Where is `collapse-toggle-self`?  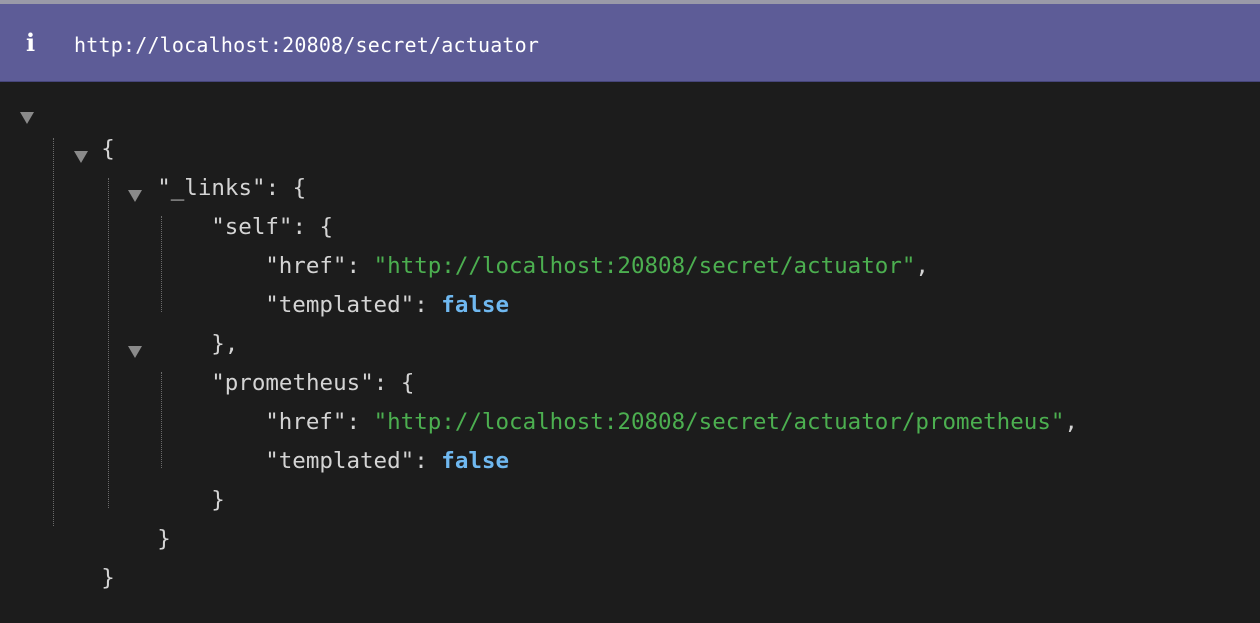
collapse-toggle-self is located at coordinates (135, 196).